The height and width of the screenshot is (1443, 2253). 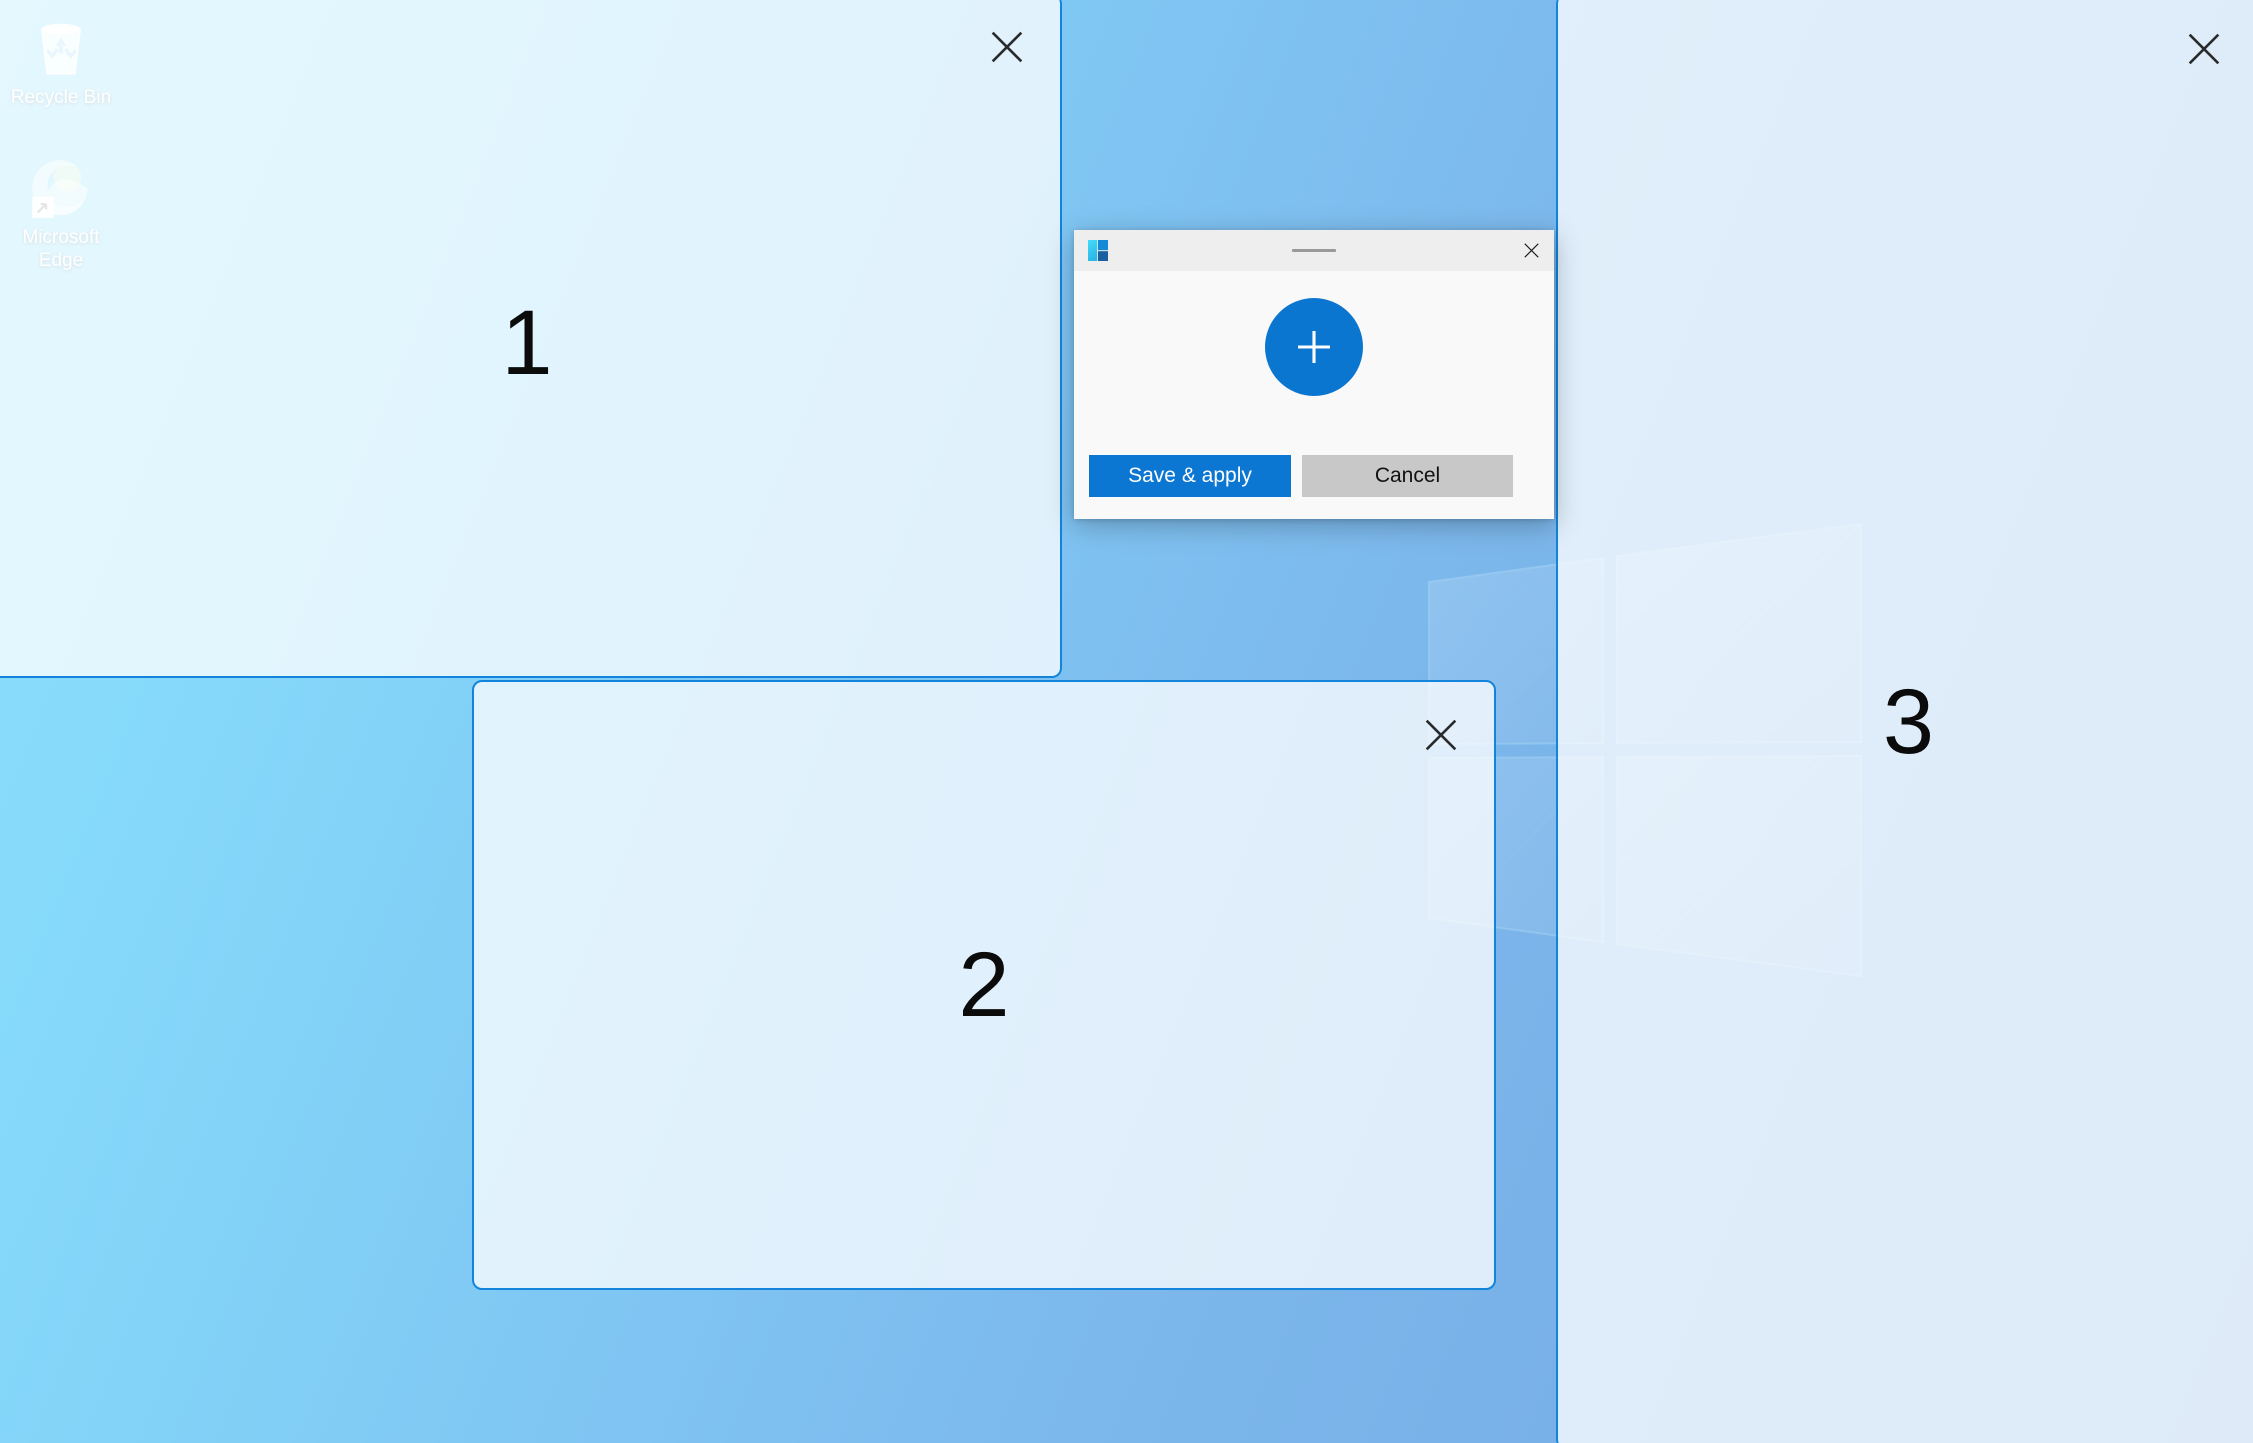 I want to click on dialog-action-row: Save & apply Cancel, so click(x=1314, y=476).